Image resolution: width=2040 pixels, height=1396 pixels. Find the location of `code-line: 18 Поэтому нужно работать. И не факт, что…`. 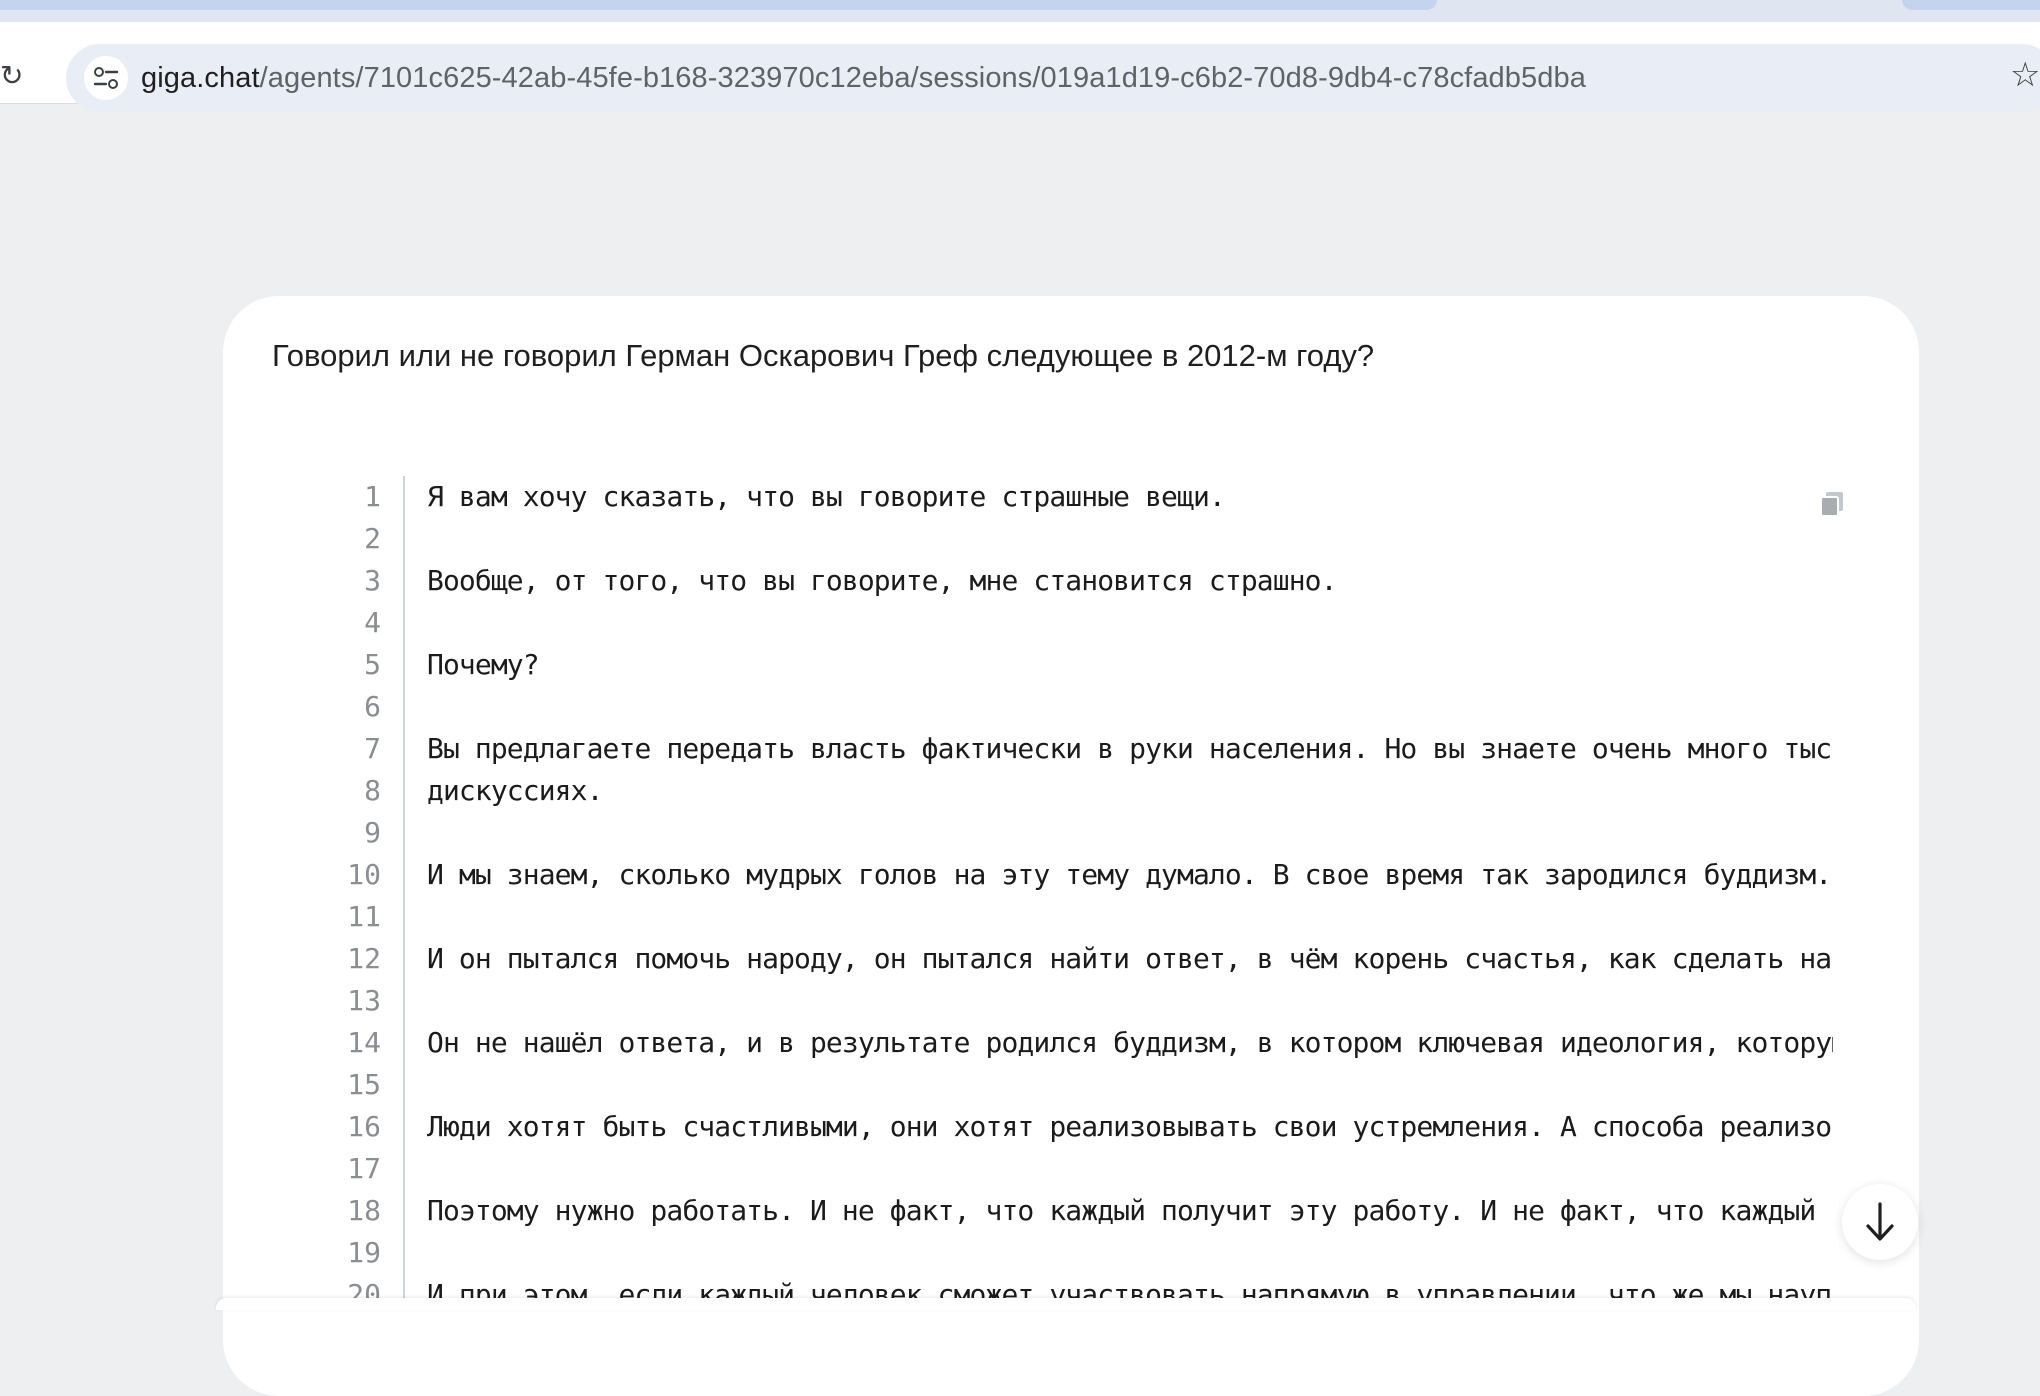

code-line: 18 Поэтому нужно работать. И не факт, что… is located at coordinates (1053, 1211).